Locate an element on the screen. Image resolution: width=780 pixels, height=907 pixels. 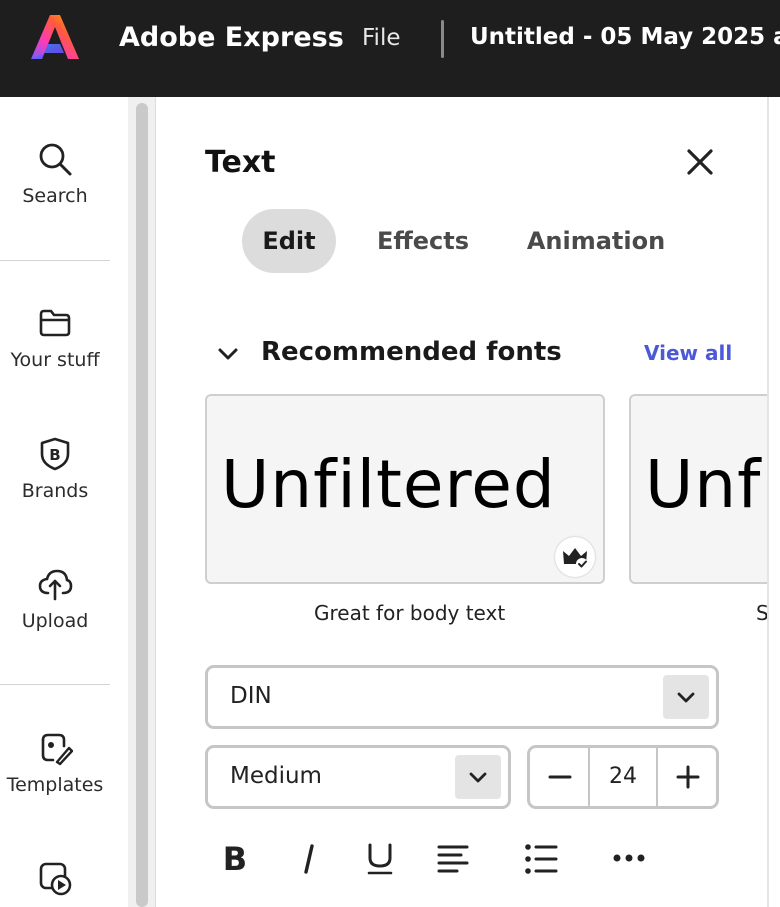
video-photo-icon is located at coordinates (55, 879).